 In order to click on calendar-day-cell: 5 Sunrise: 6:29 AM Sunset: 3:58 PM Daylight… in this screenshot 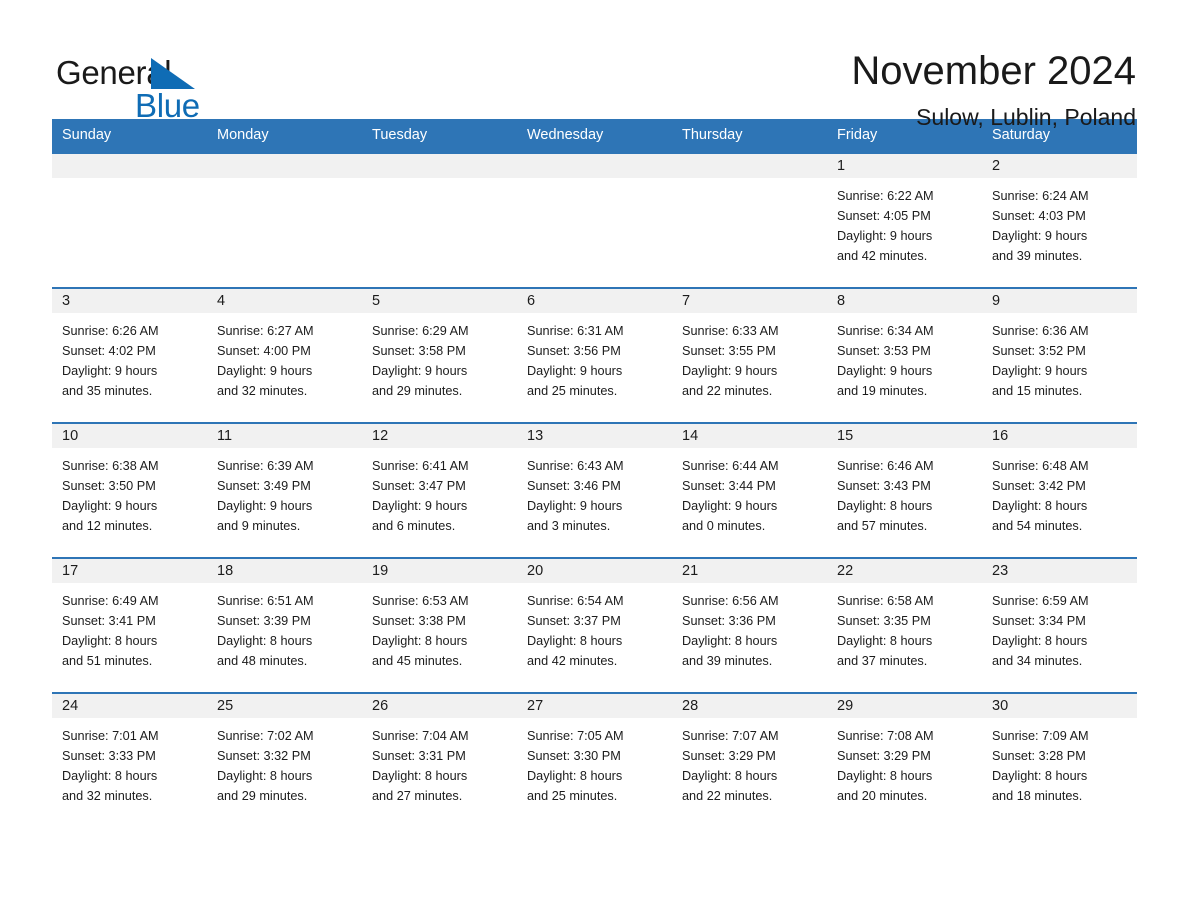, I will do `click(439, 355)`.